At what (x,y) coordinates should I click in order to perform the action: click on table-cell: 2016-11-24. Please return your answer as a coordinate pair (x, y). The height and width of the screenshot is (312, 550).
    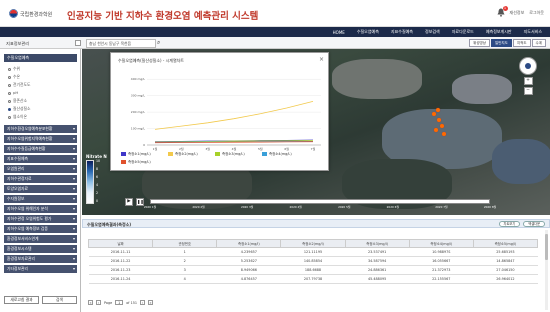
    Looking at the image, I should click on (120, 279).